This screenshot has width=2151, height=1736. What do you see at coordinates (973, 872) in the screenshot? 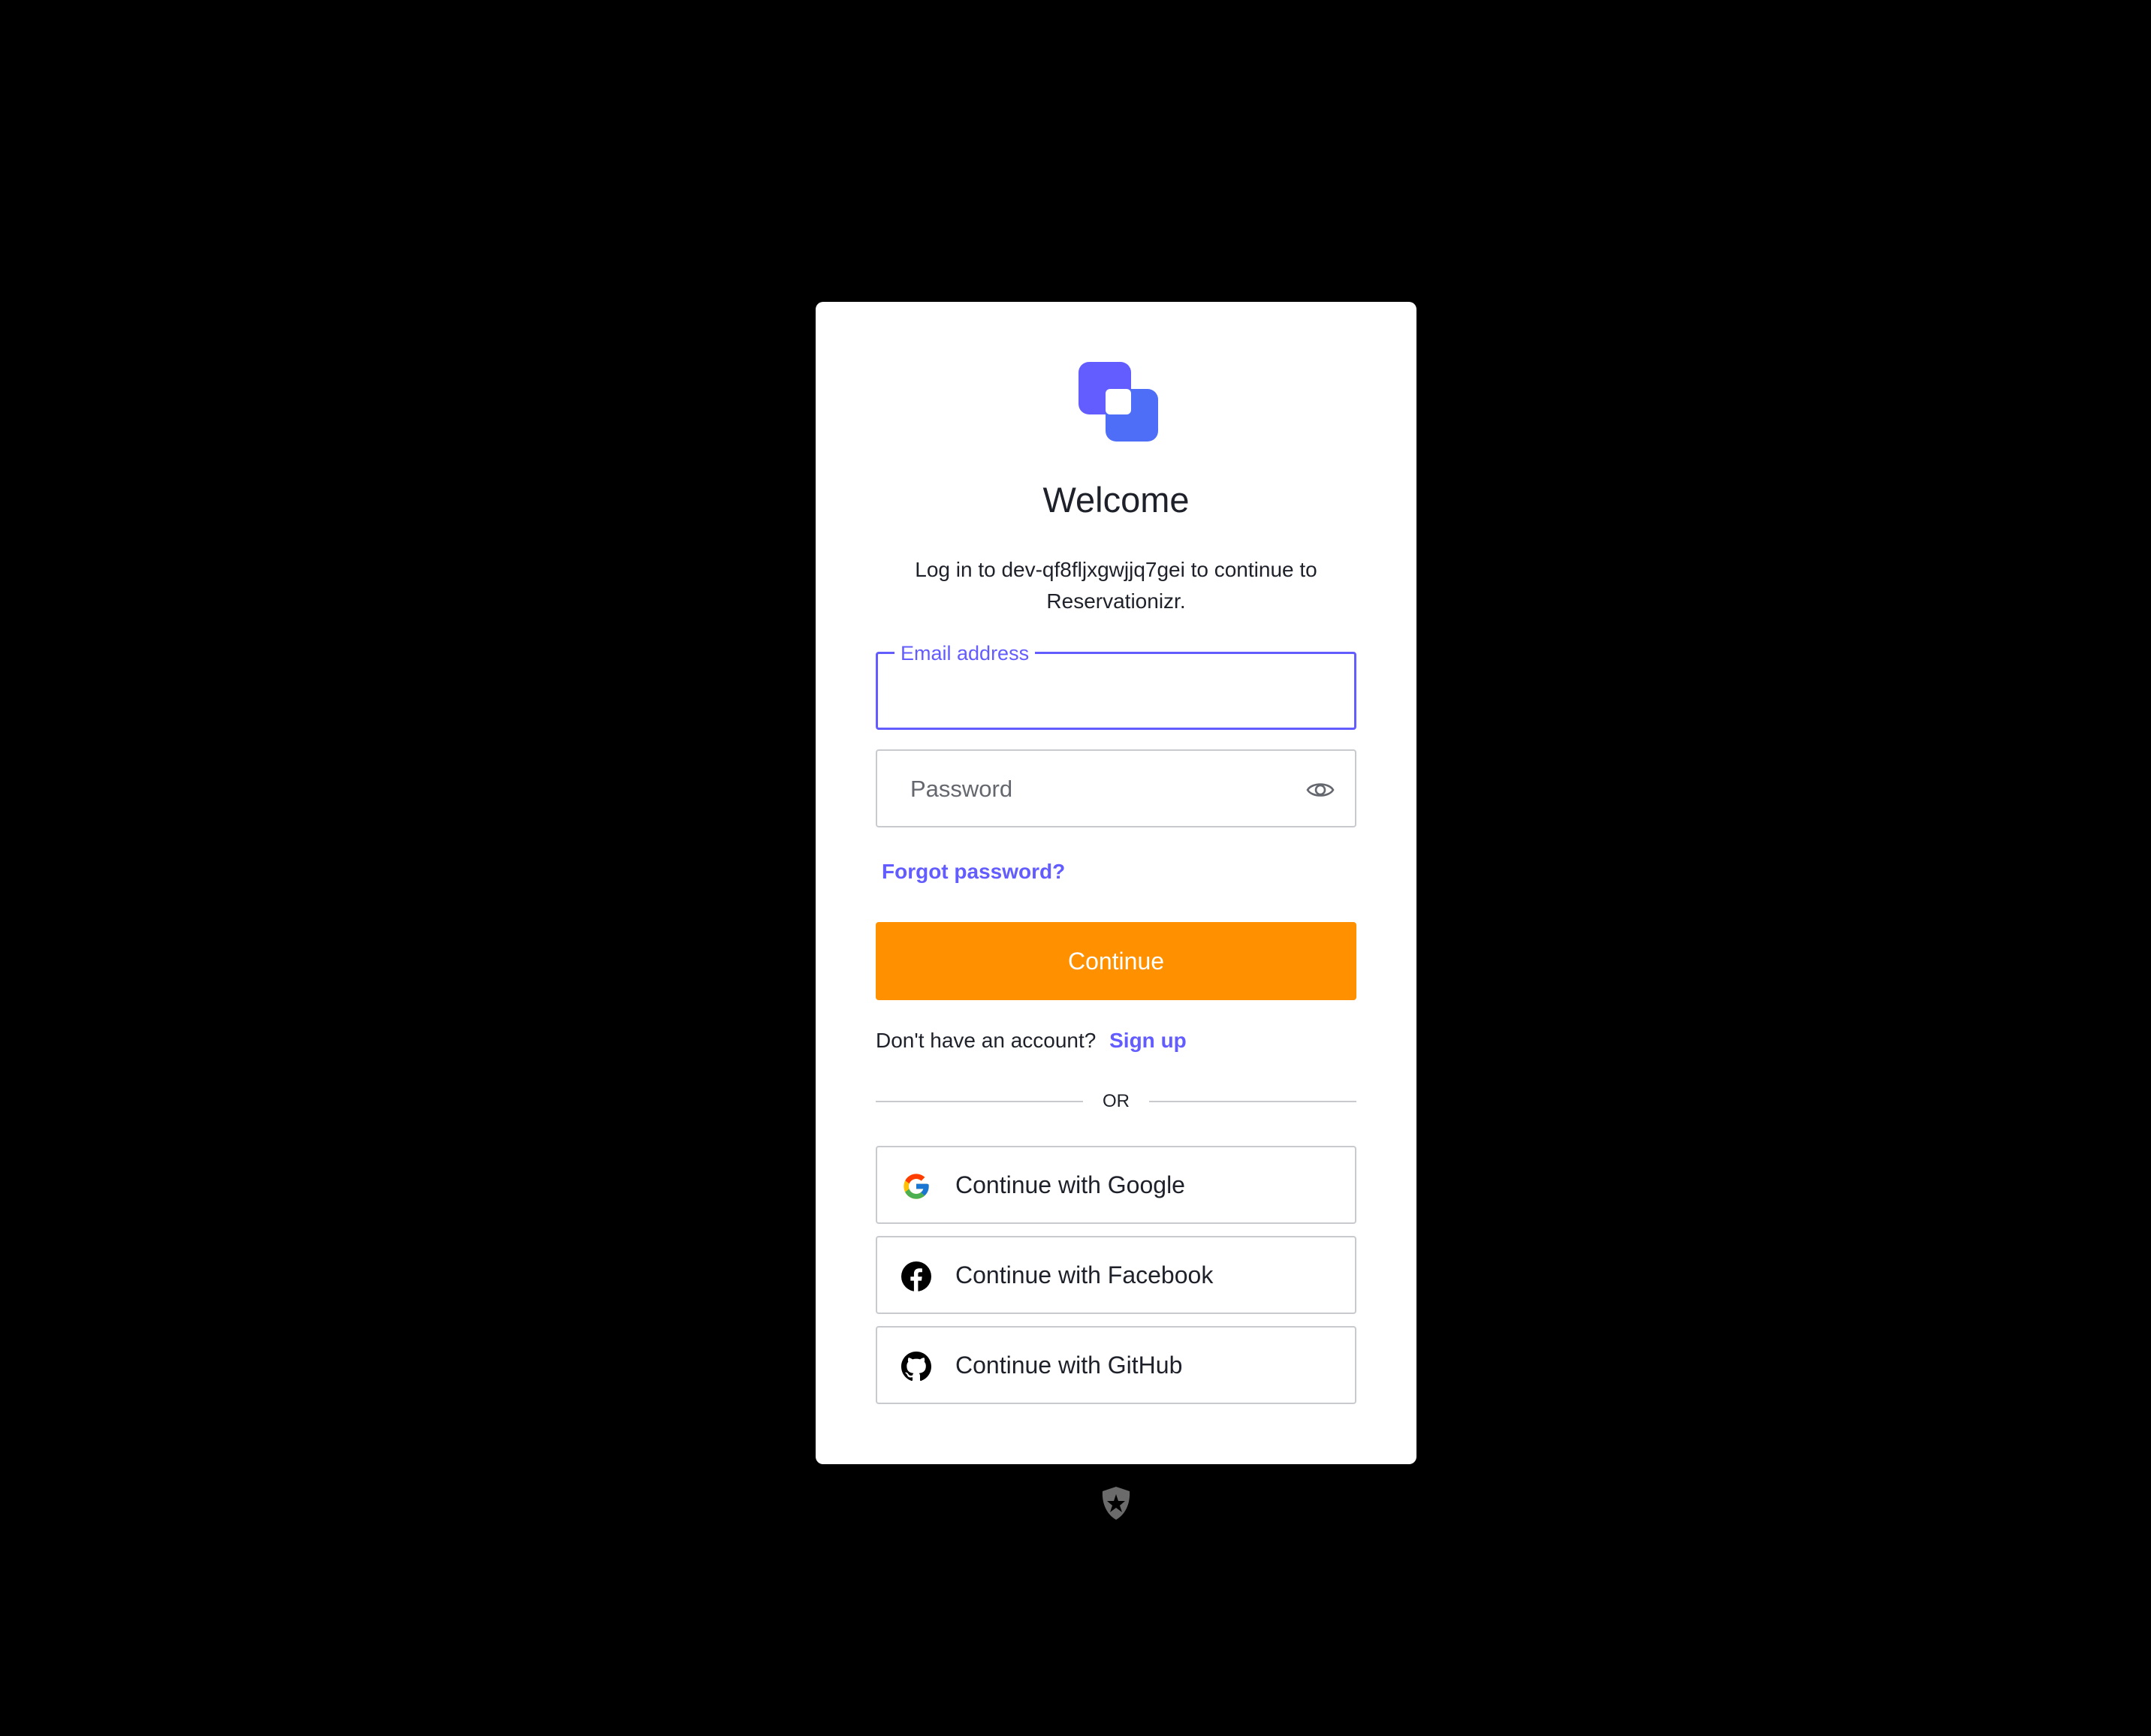
I see `forgot-password-link: Forgot password?` at bounding box center [973, 872].